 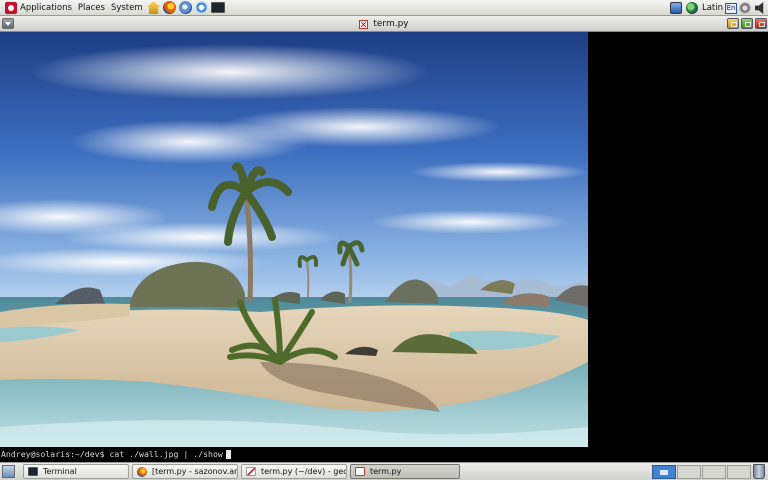 I want to click on window-title-wrap: term.py, so click(x=384, y=24).